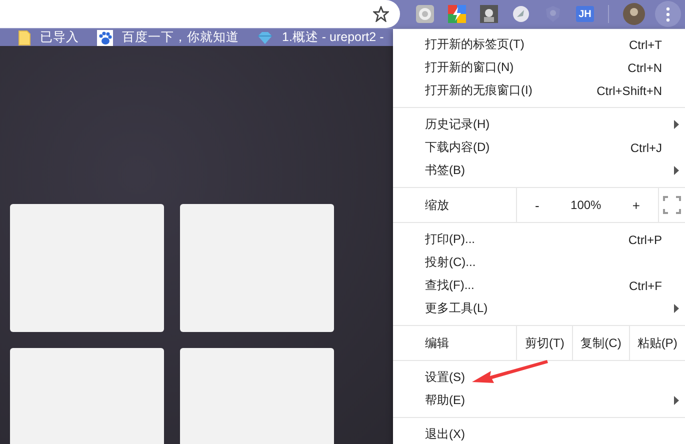 The width and height of the screenshot is (685, 444). Describe the element at coordinates (585, 14) in the screenshot. I see `extension-button: JH` at that location.